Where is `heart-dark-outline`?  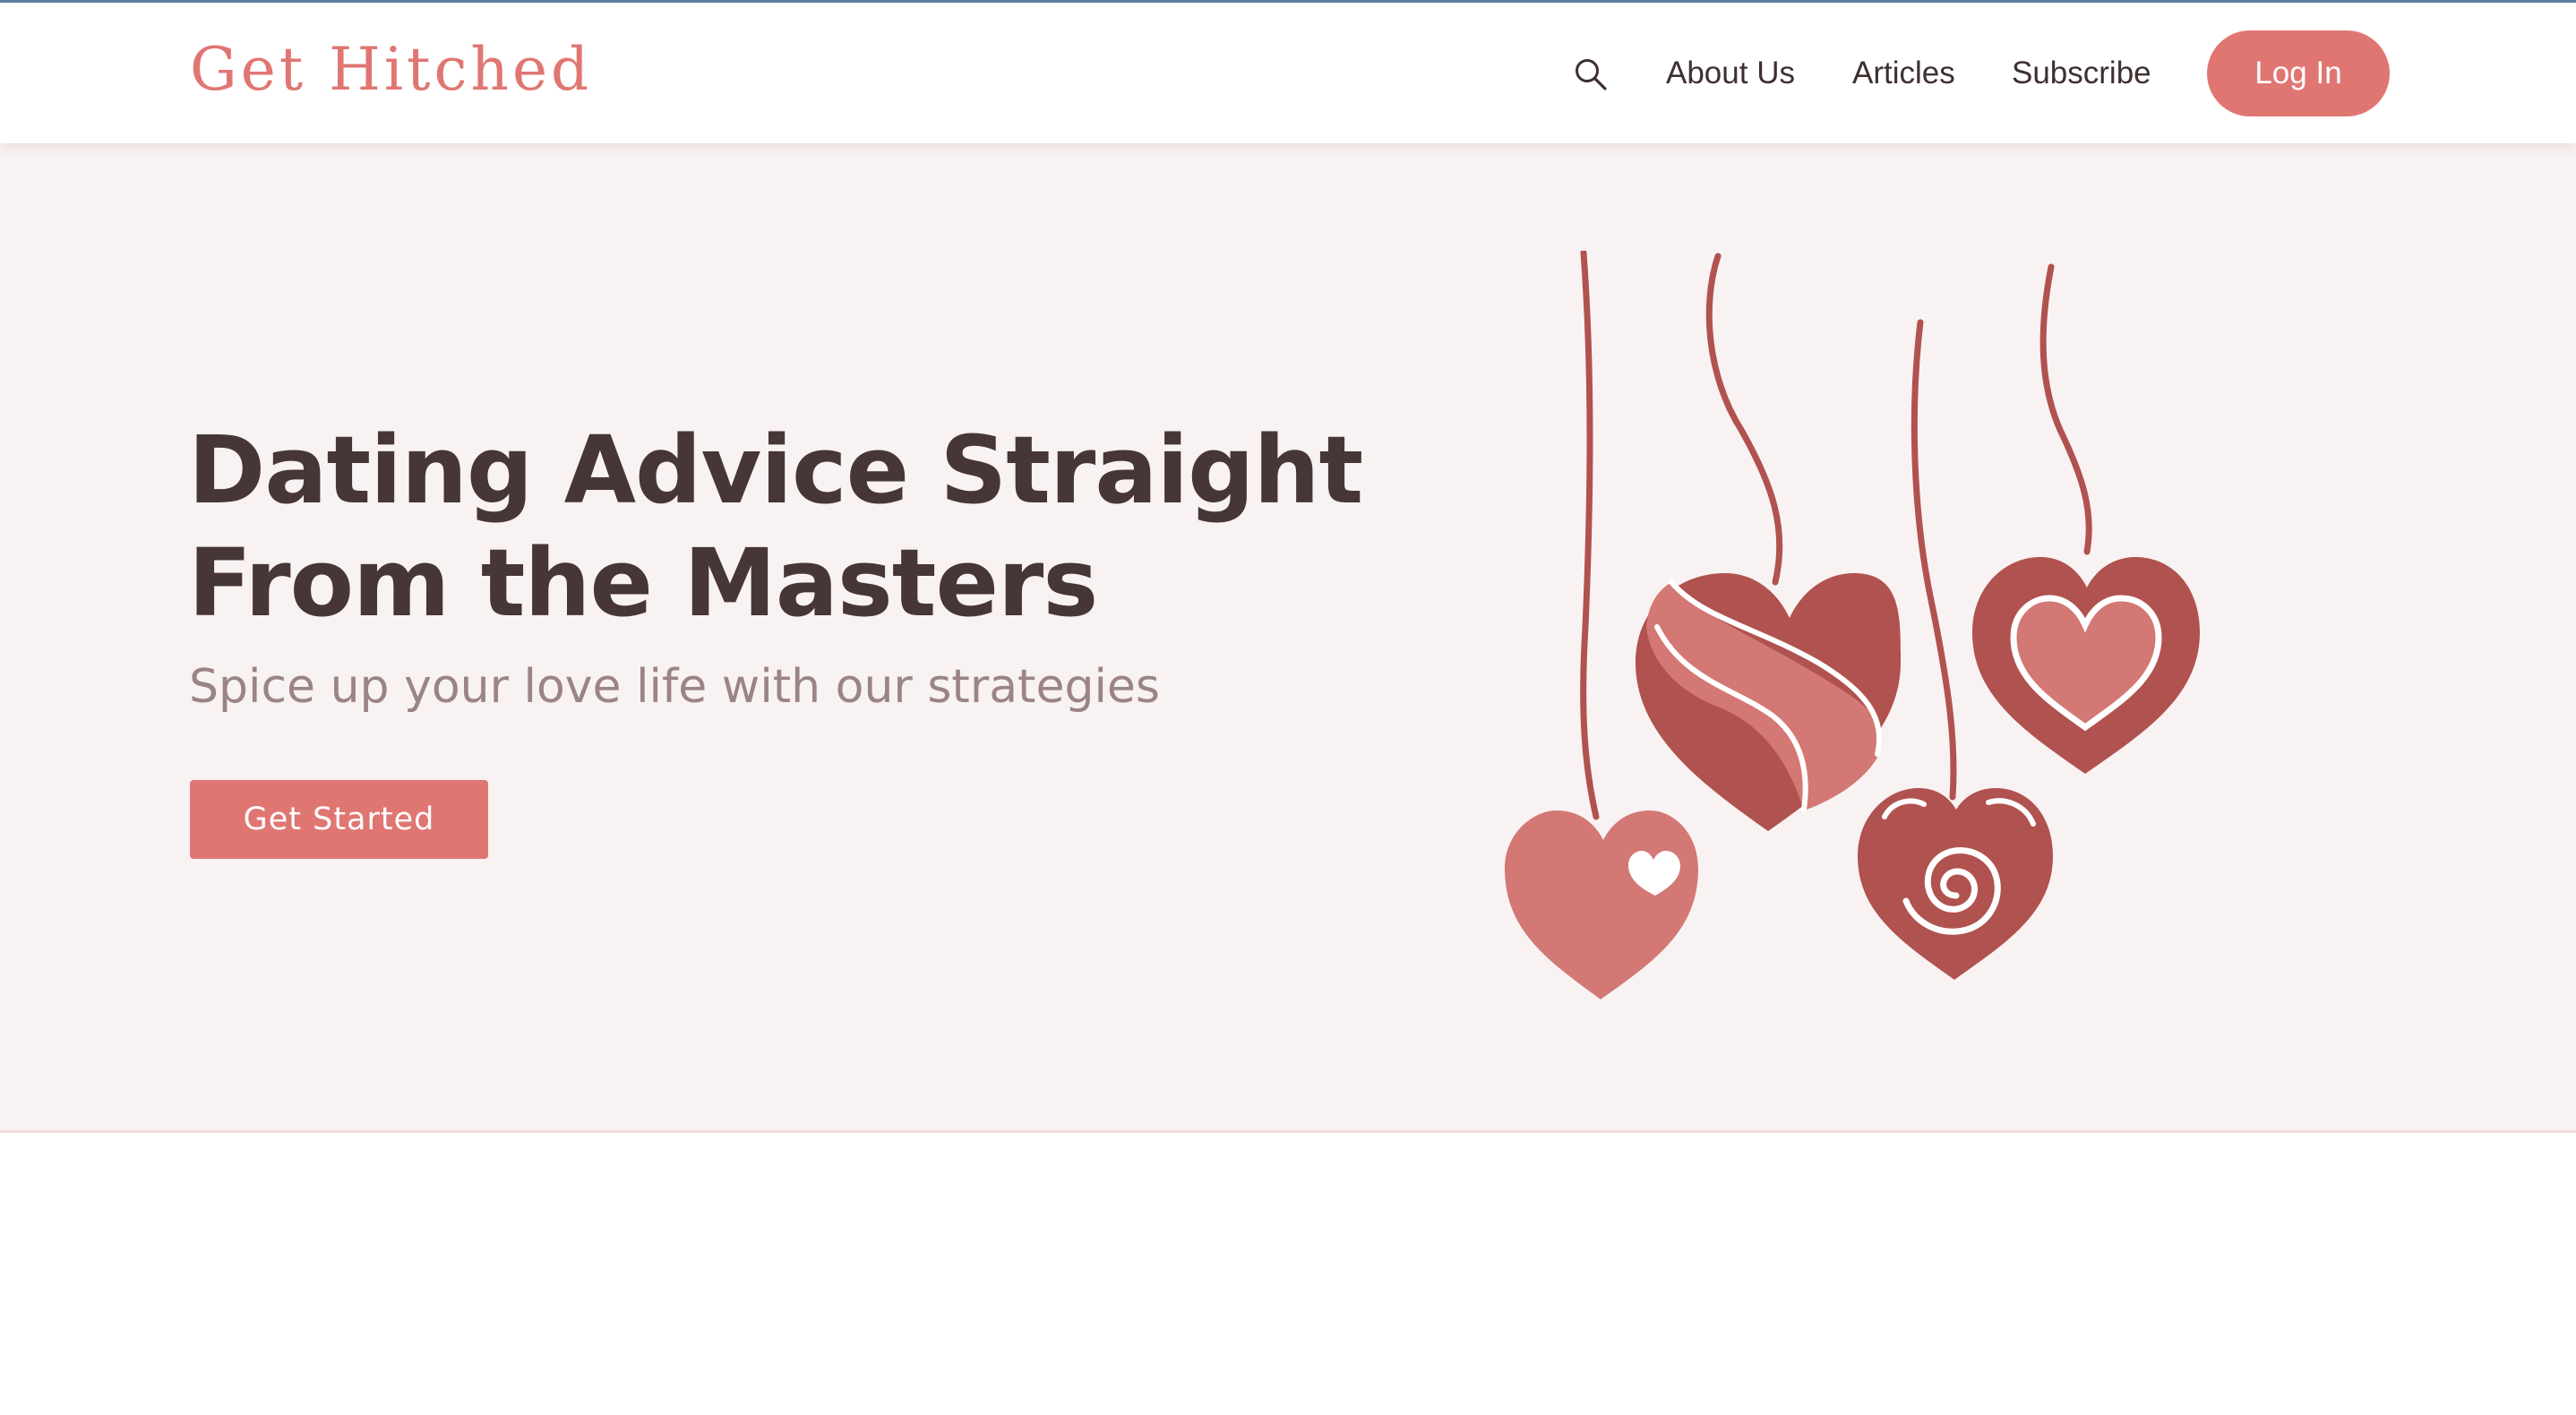 heart-dark-outline is located at coordinates (2086, 665).